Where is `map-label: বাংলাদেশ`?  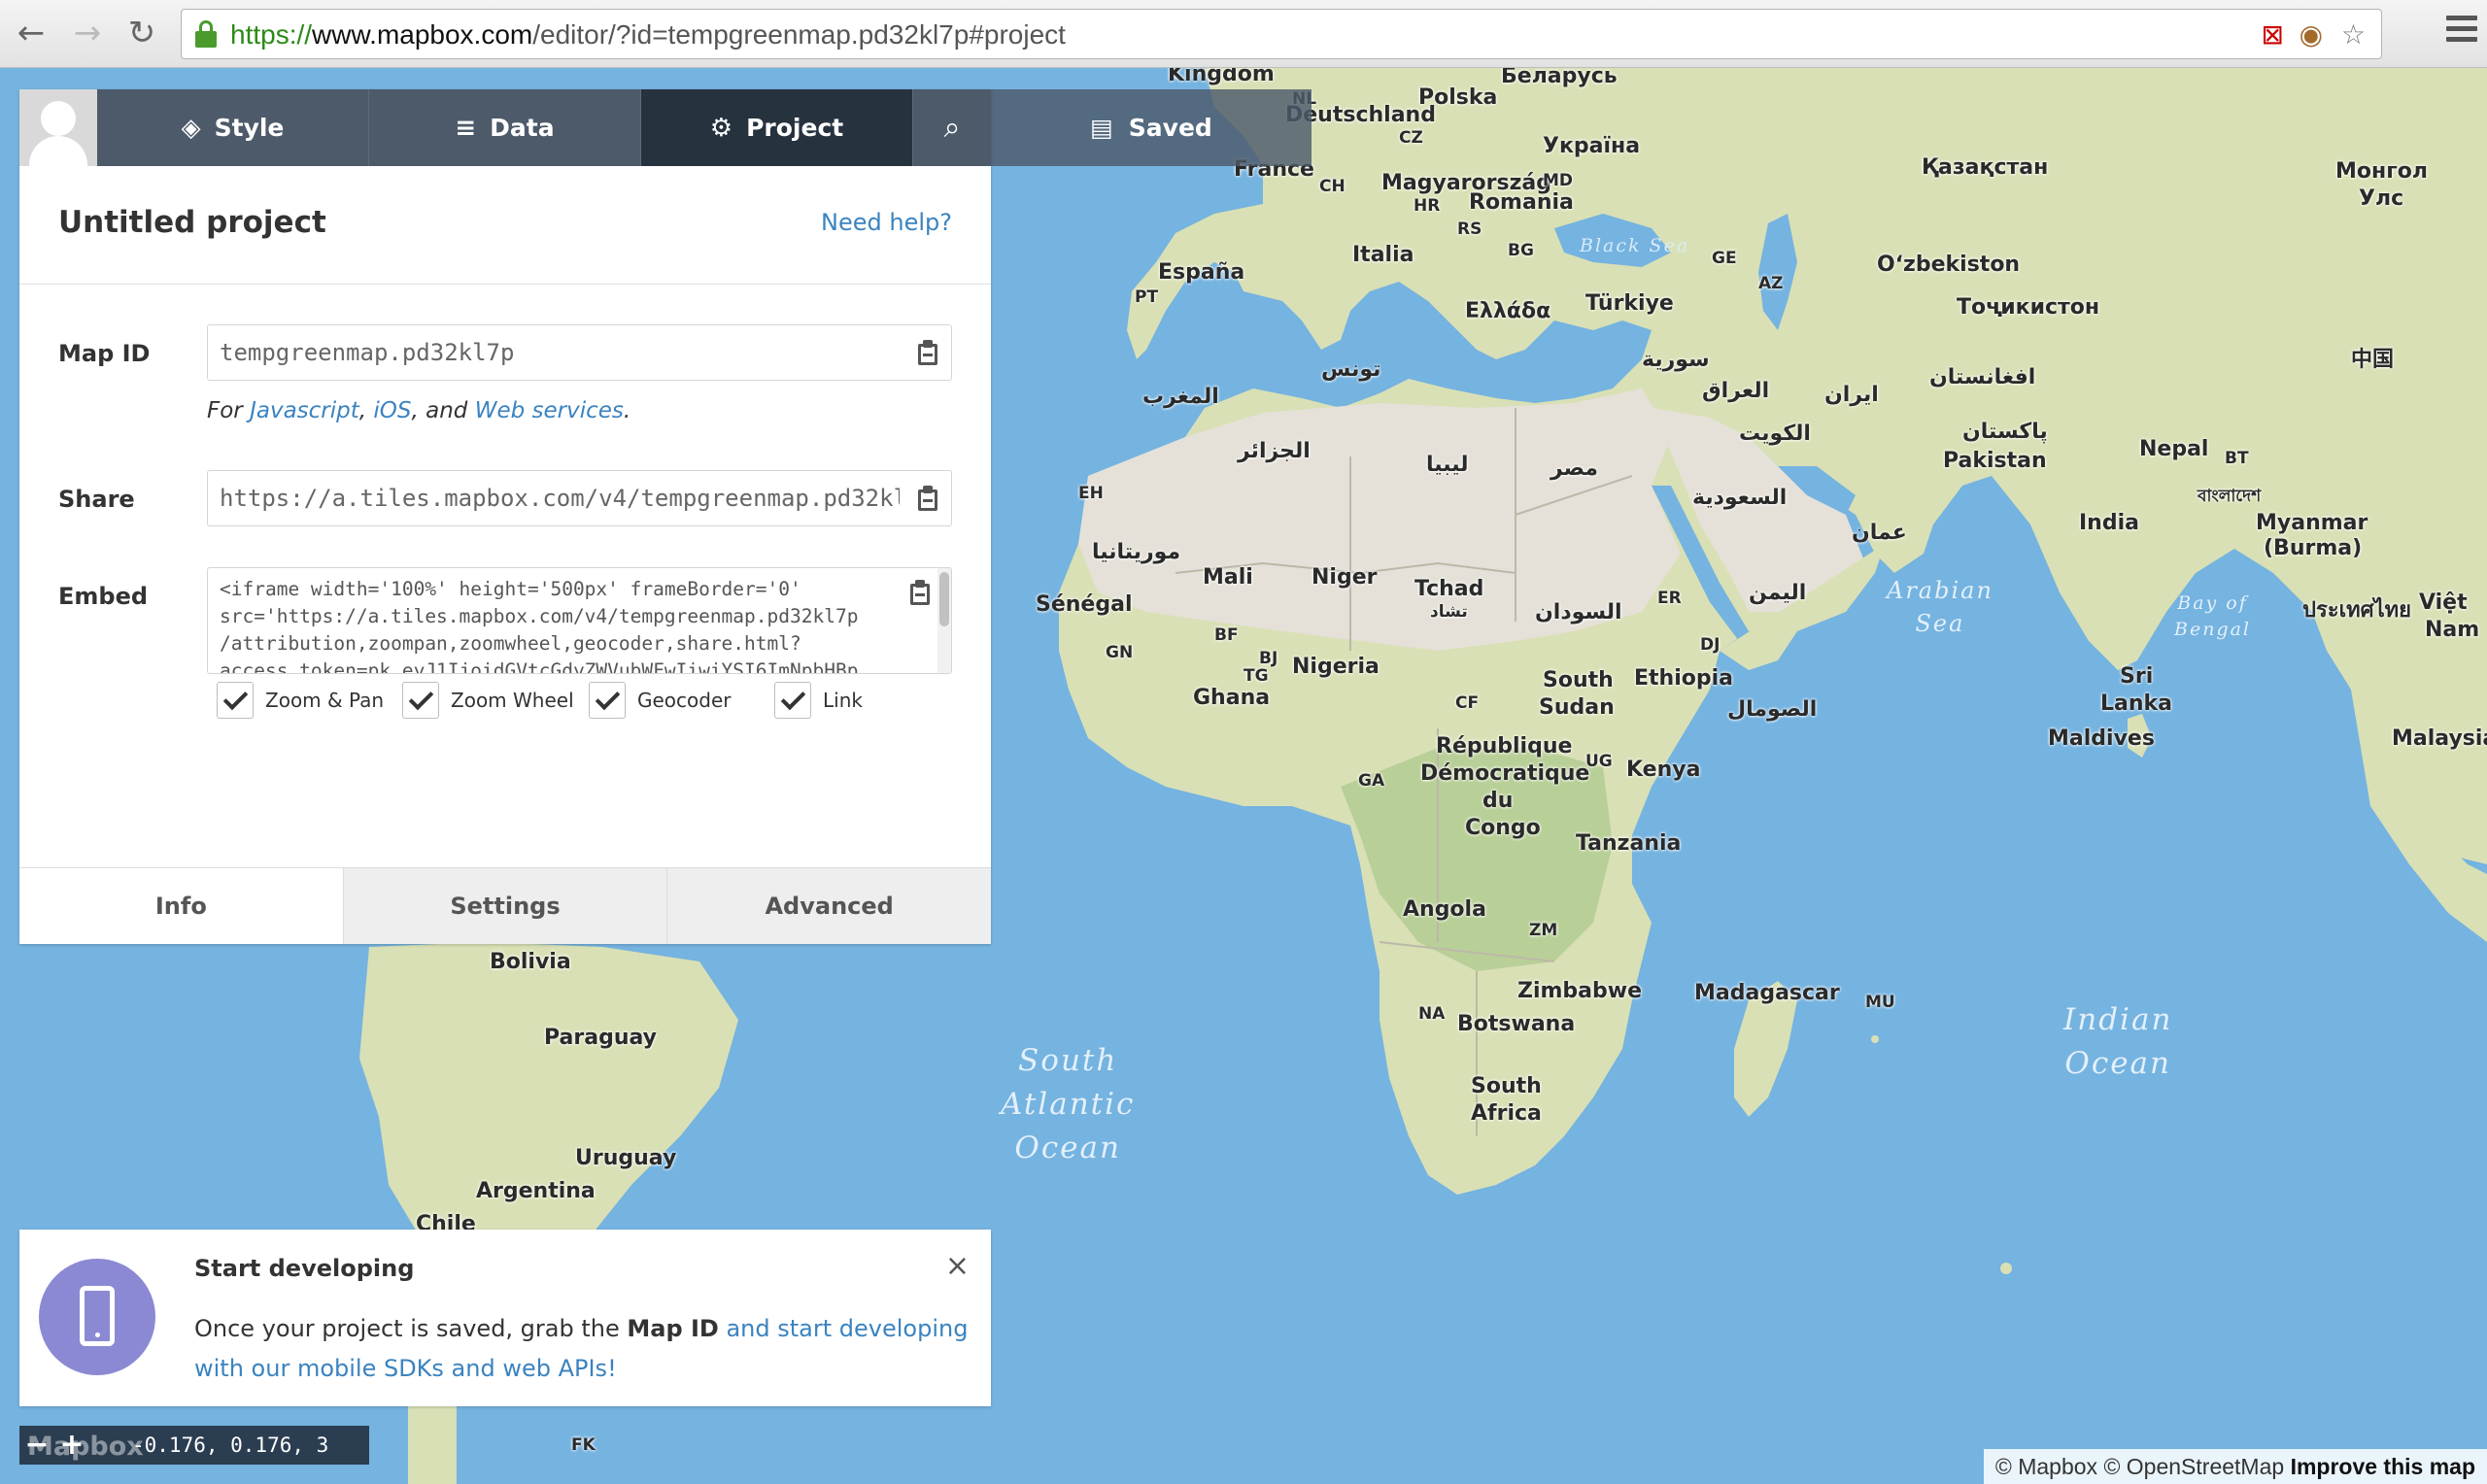 map-label: বাংলাদেশ is located at coordinates (2229, 497).